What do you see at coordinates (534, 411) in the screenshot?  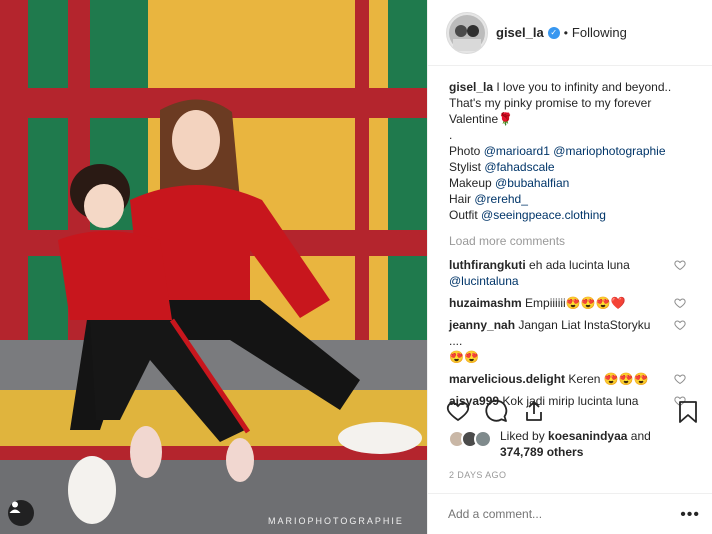 I see `share-icon` at bounding box center [534, 411].